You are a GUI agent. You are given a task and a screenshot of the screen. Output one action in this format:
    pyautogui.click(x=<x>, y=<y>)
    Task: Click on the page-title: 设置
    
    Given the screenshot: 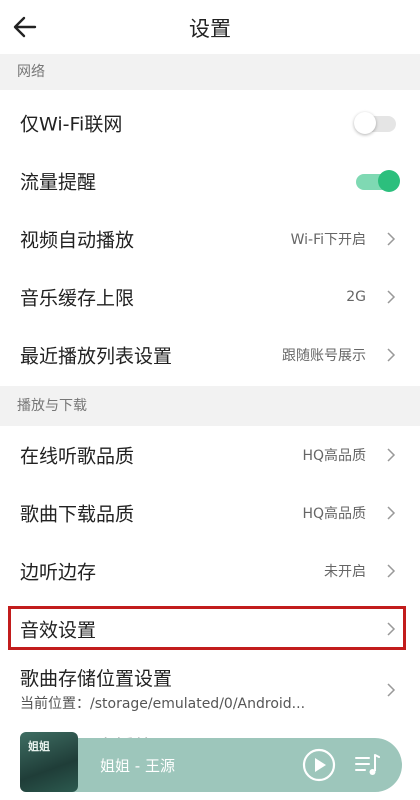 What is the action you would take?
    pyautogui.click(x=210, y=29)
    